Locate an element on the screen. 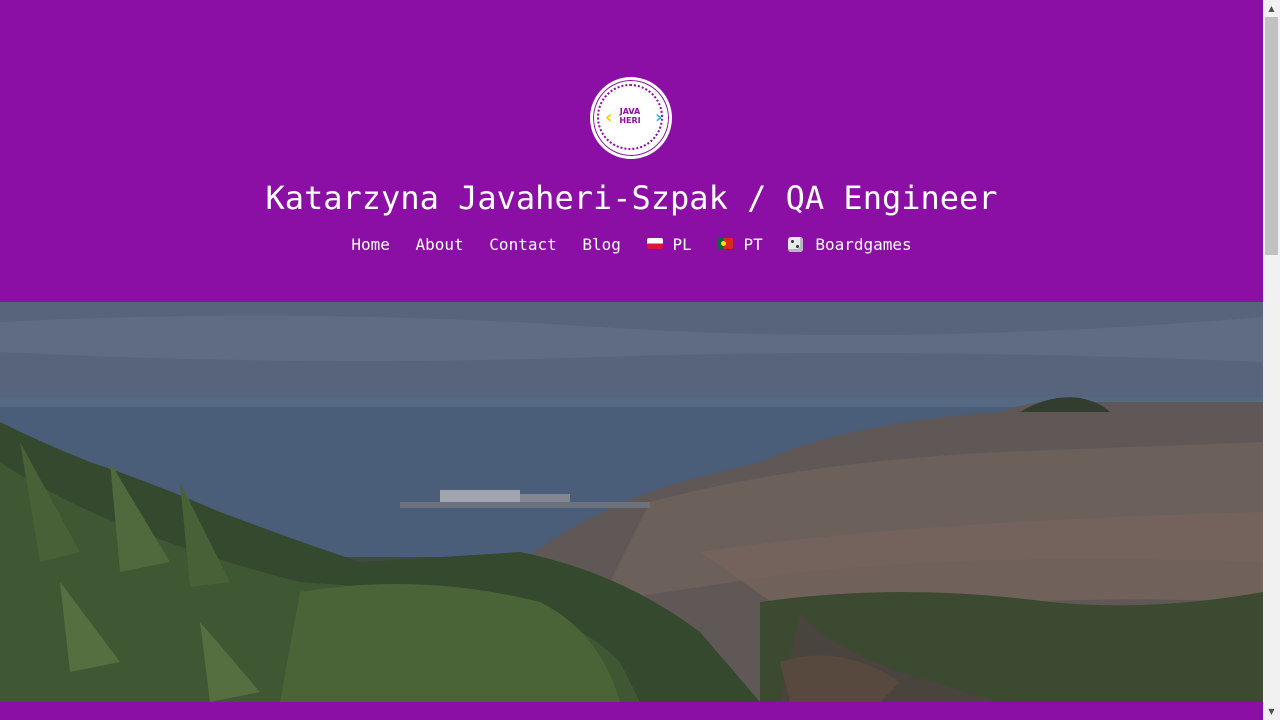  nav-home-label: Home is located at coordinates (370, 244).